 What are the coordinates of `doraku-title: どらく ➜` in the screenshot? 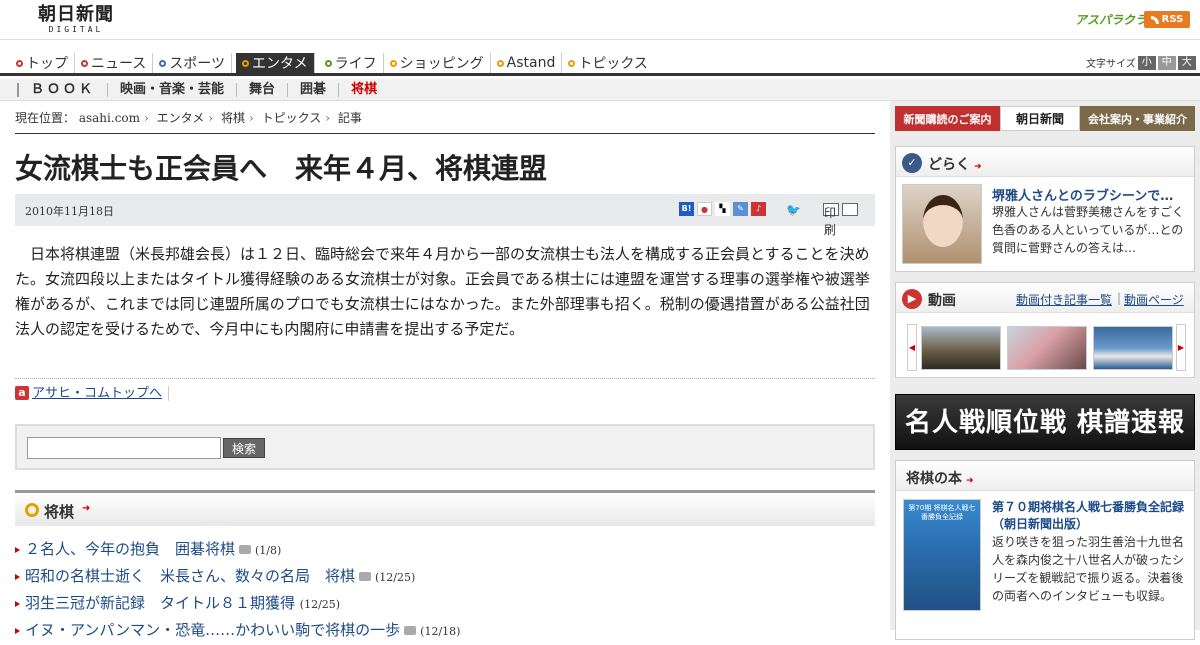 It's located at (955, 164).